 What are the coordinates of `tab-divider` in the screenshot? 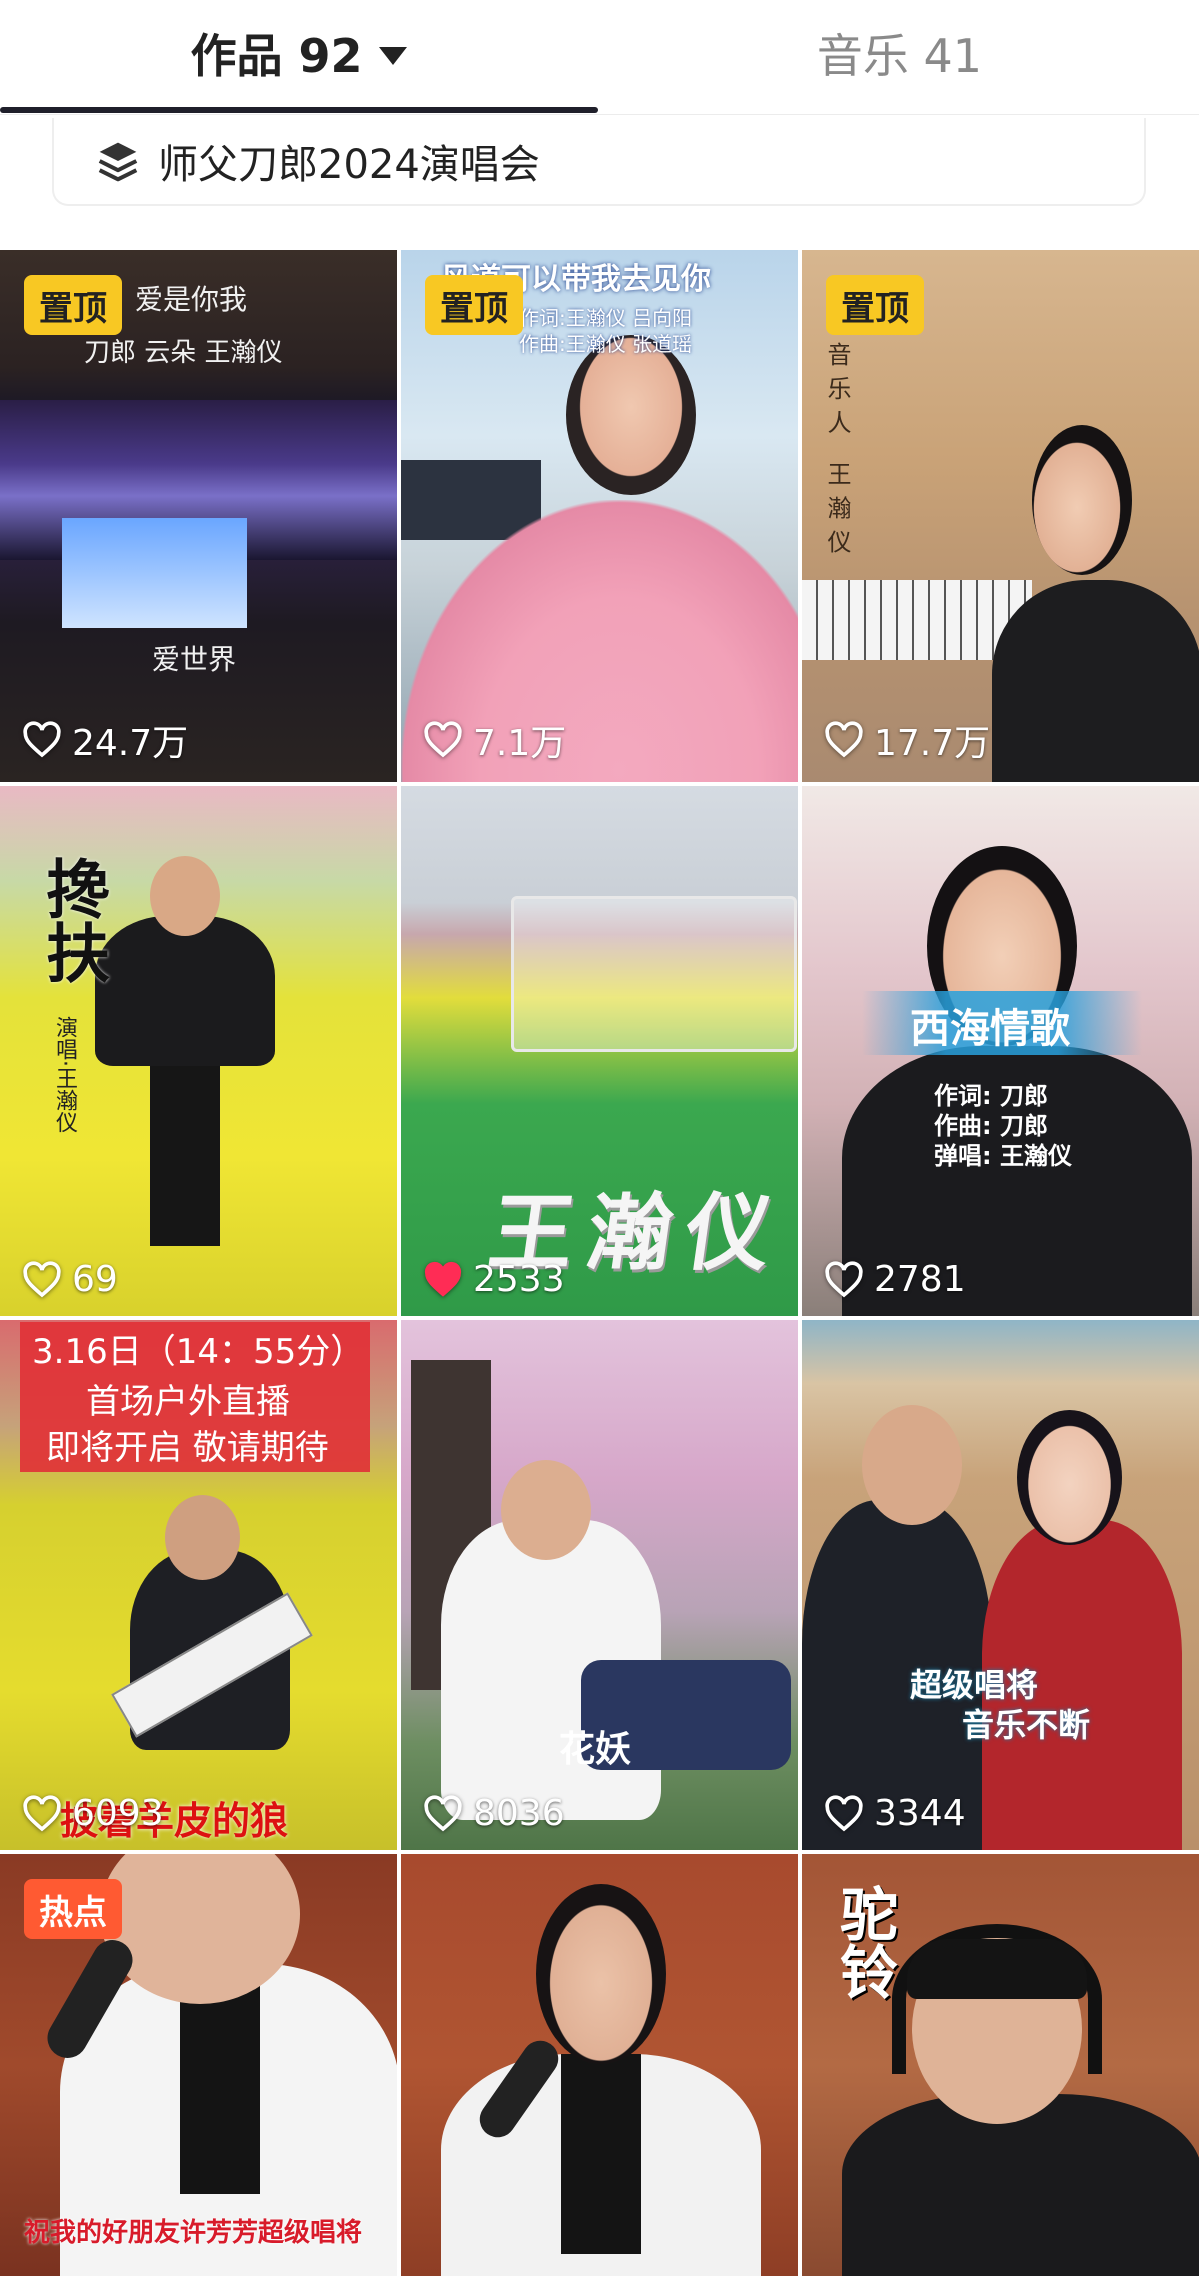 It's located at (599, 114).